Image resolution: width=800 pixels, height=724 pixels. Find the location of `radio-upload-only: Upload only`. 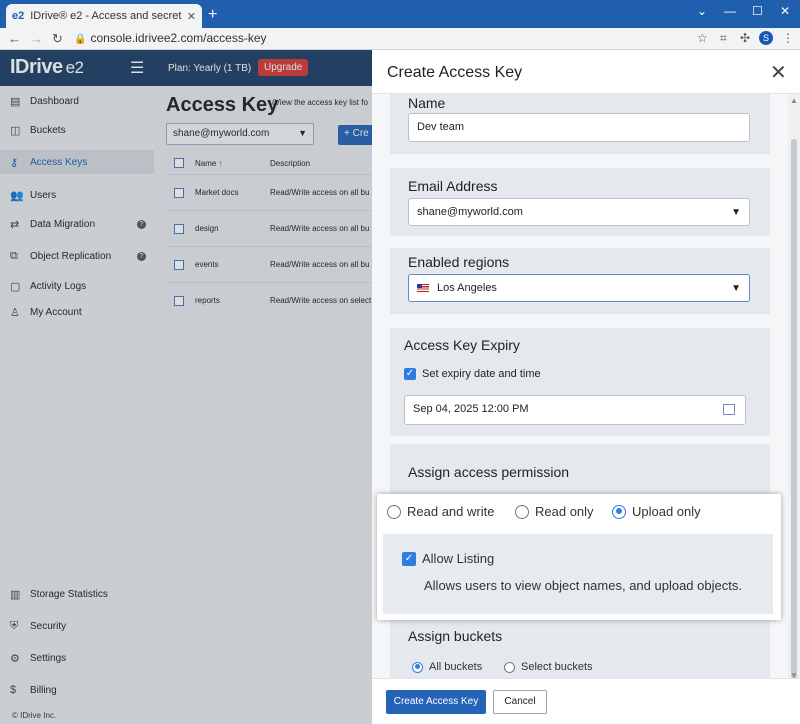

radio-upload-only: Upload only is located at coordinates (656, 511).